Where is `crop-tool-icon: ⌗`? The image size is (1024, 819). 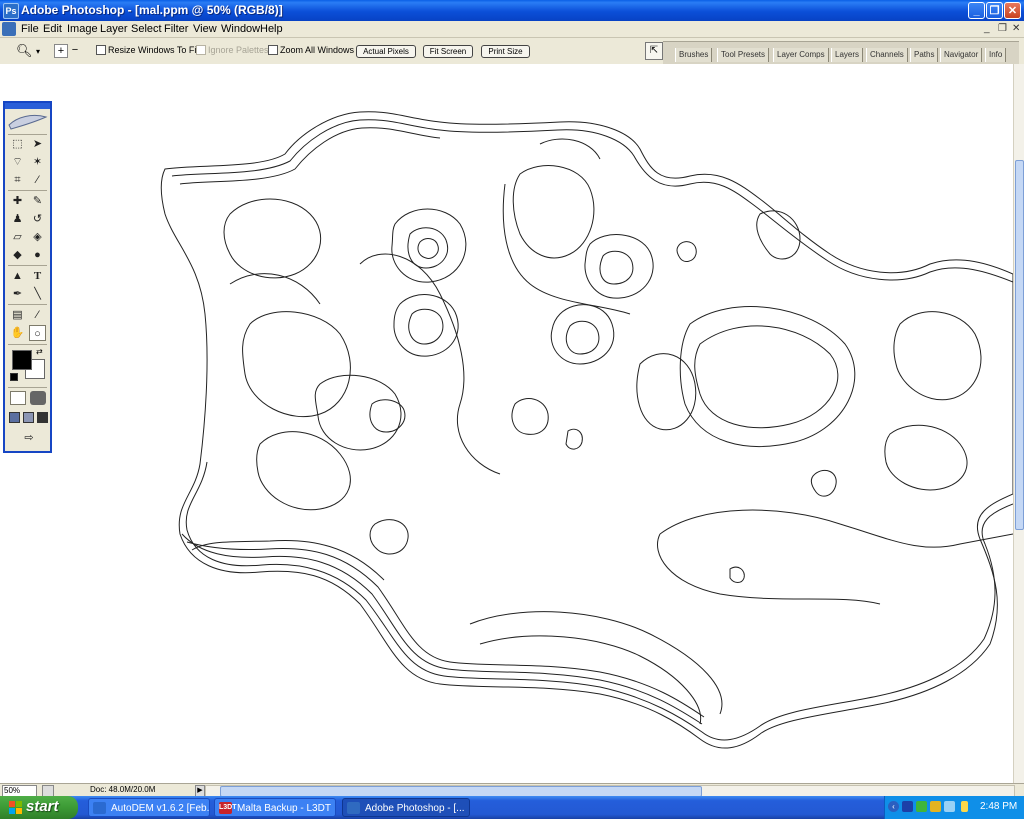 crop-tool-icon: ⌗ is located at coordinates (17, 180).